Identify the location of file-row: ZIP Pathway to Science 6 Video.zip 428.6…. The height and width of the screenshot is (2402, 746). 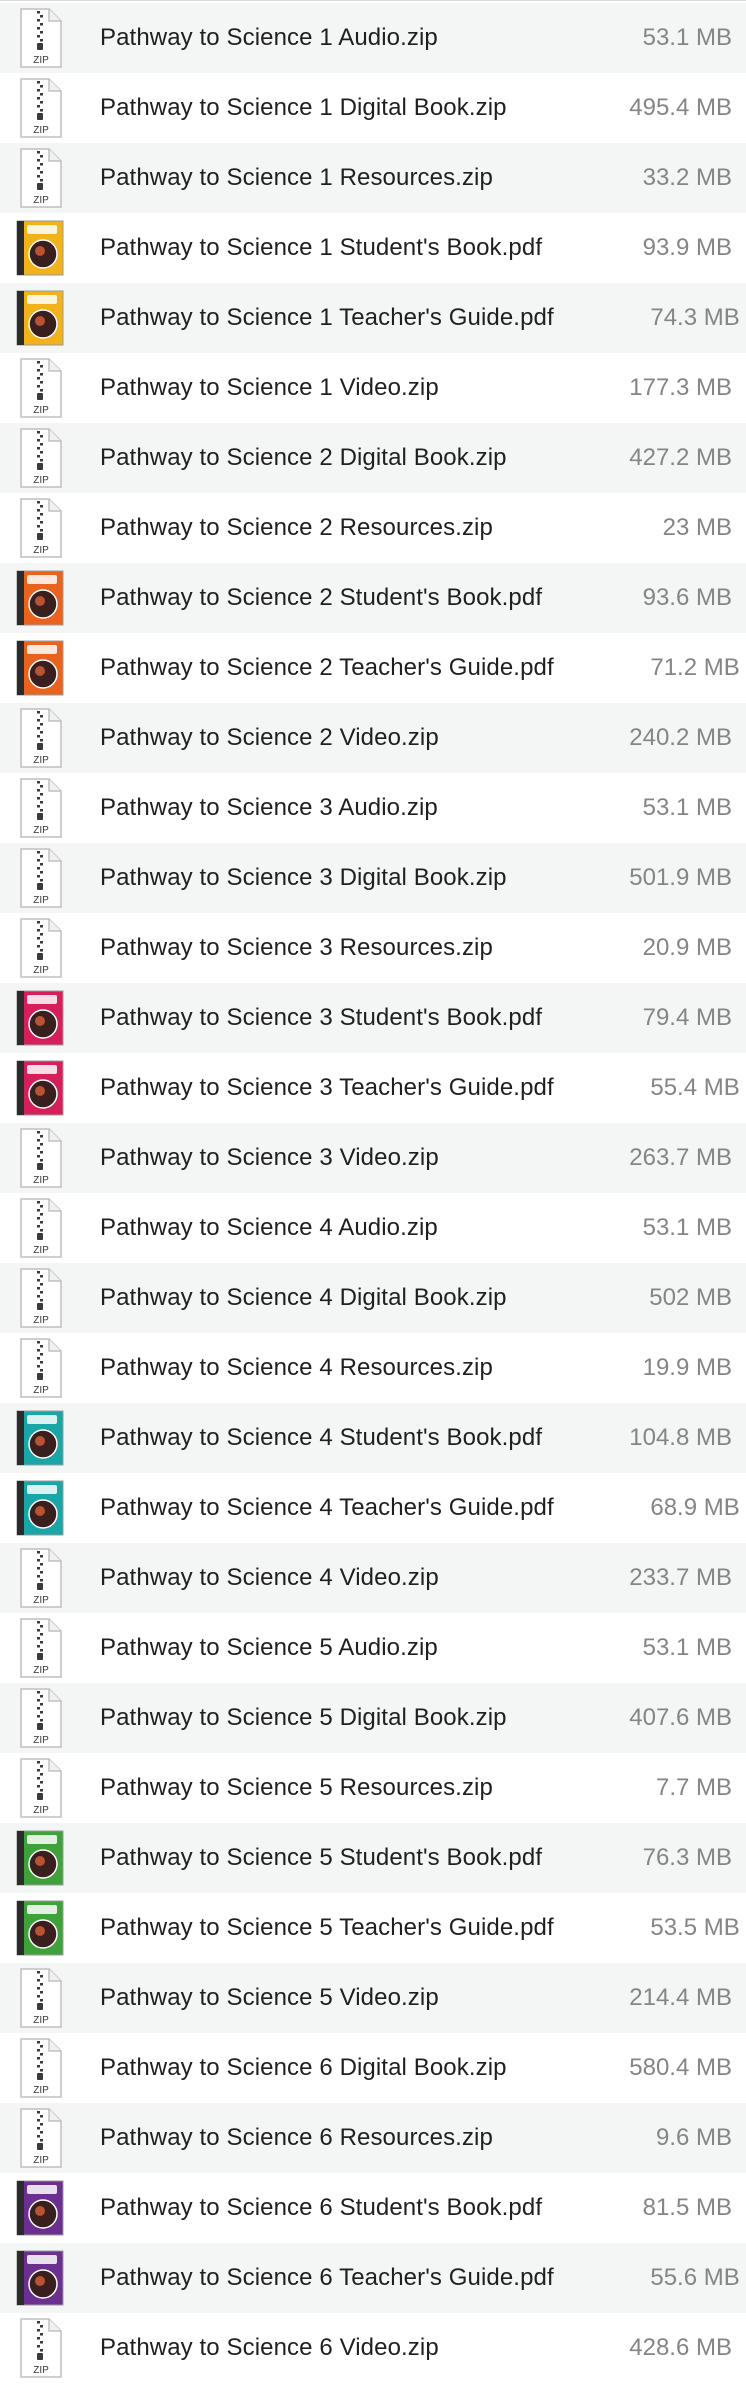
(373, 2348).